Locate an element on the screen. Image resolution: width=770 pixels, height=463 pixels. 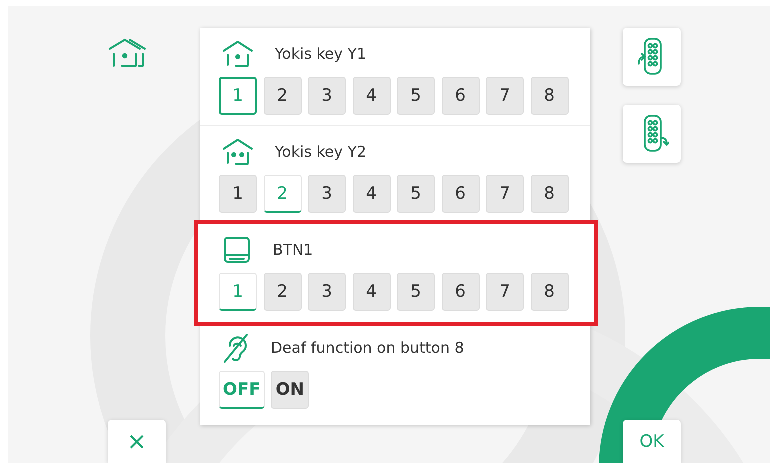
row-title: BTN1 is located at coordinates (293, 250).